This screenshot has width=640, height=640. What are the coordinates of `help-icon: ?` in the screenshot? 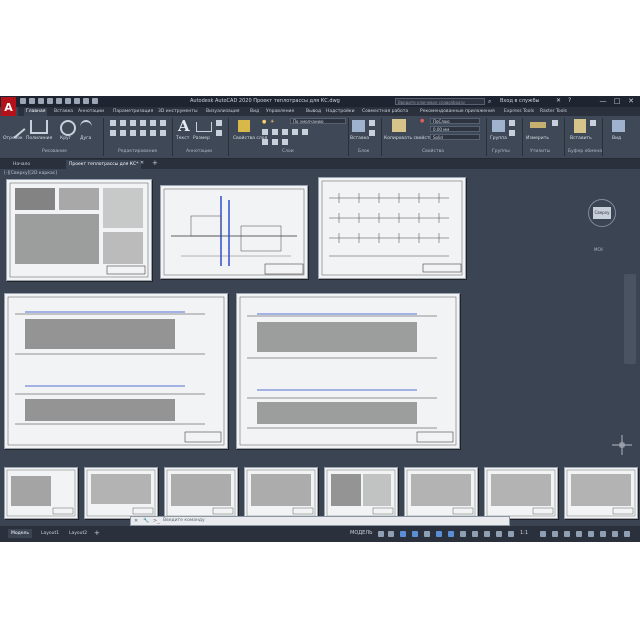 It's located at (569, 100).